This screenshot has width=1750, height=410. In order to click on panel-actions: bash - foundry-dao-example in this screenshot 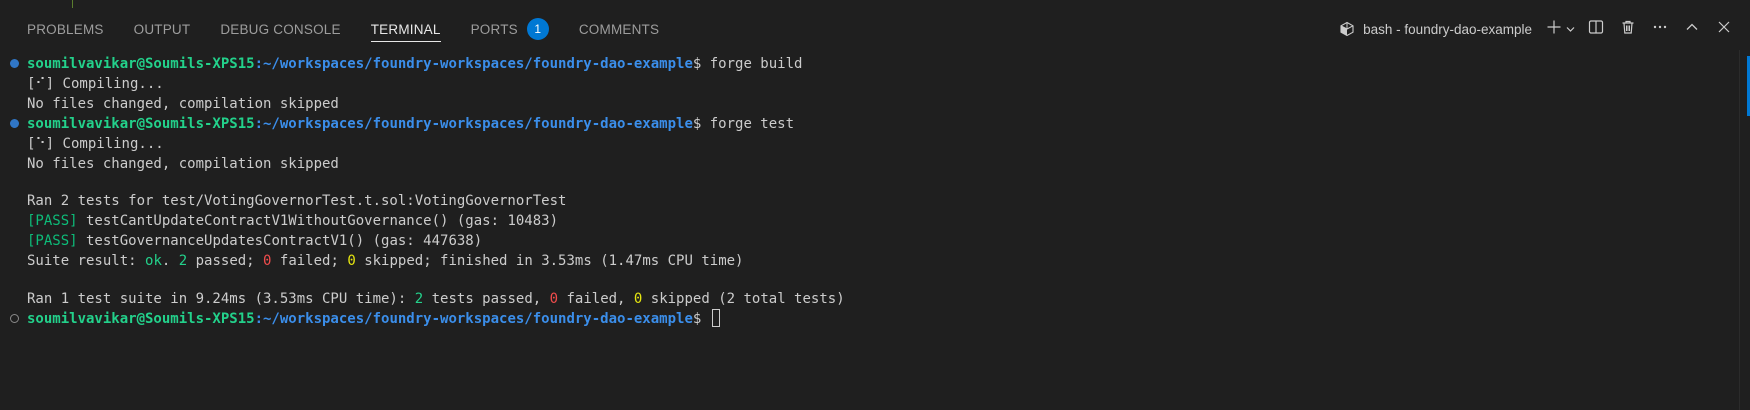, I will do `click(1544, 29)`.